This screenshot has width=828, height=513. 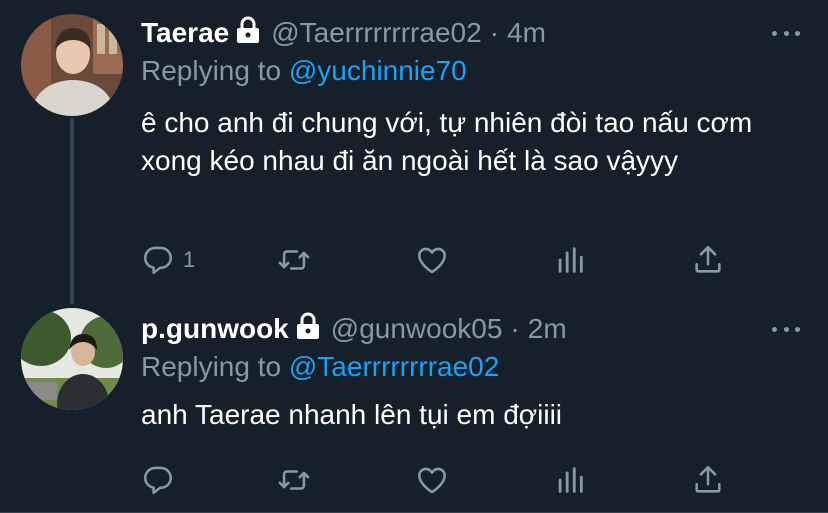 I want to click on tweet-header: p.gunwook @gunwook05 · 2m, so click(x=354, y=329).